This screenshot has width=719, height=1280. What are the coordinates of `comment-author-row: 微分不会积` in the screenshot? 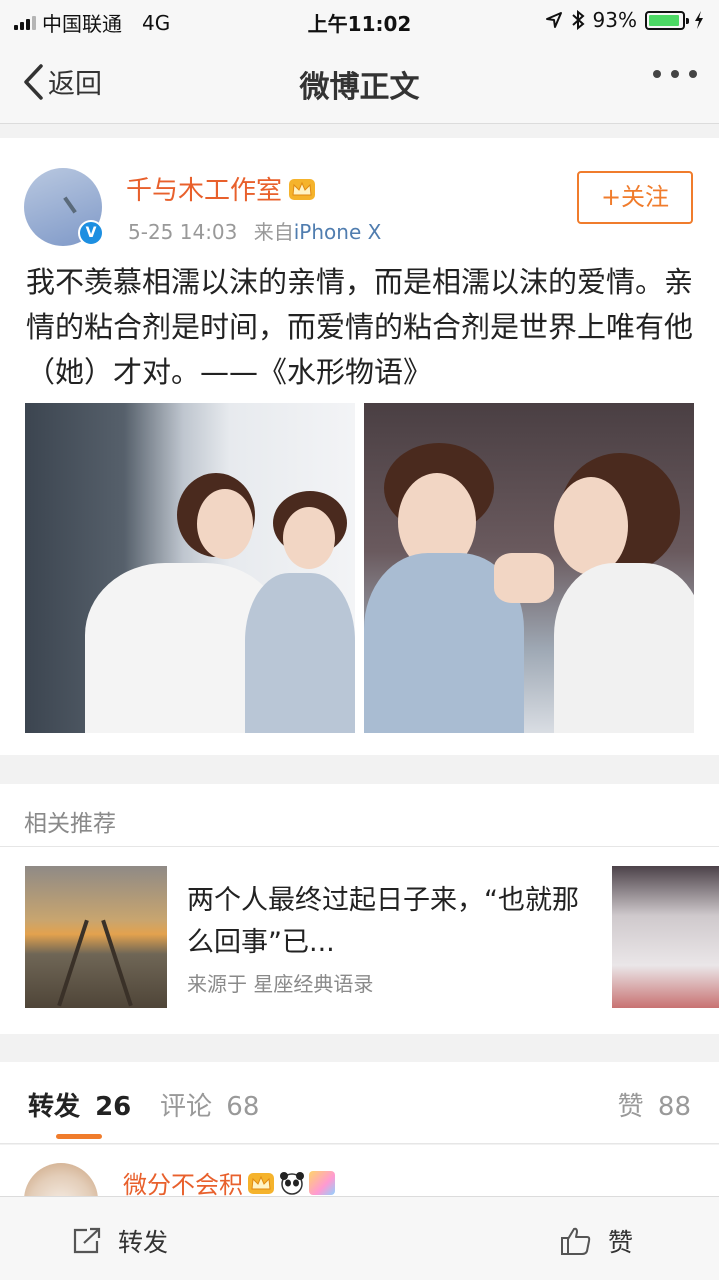 It's located at (229, 1182).